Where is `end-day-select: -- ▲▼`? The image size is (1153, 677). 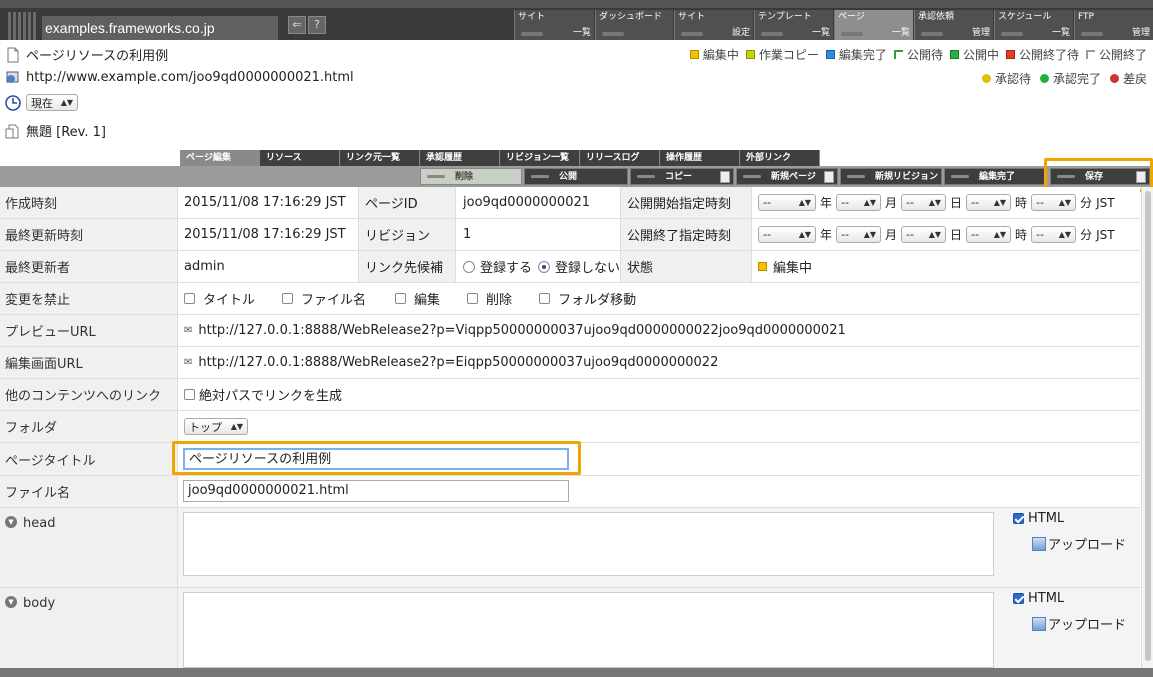
end-day-select: -- ▲▼ is located at coordinates (924, 234).